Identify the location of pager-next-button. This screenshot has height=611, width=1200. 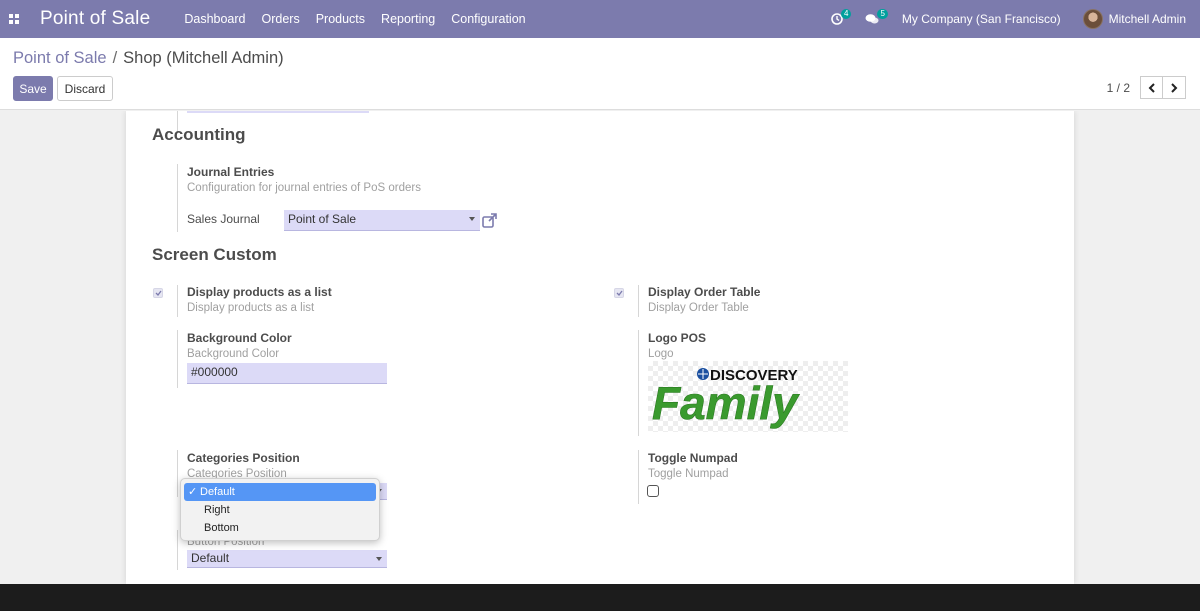
(1174, 87).